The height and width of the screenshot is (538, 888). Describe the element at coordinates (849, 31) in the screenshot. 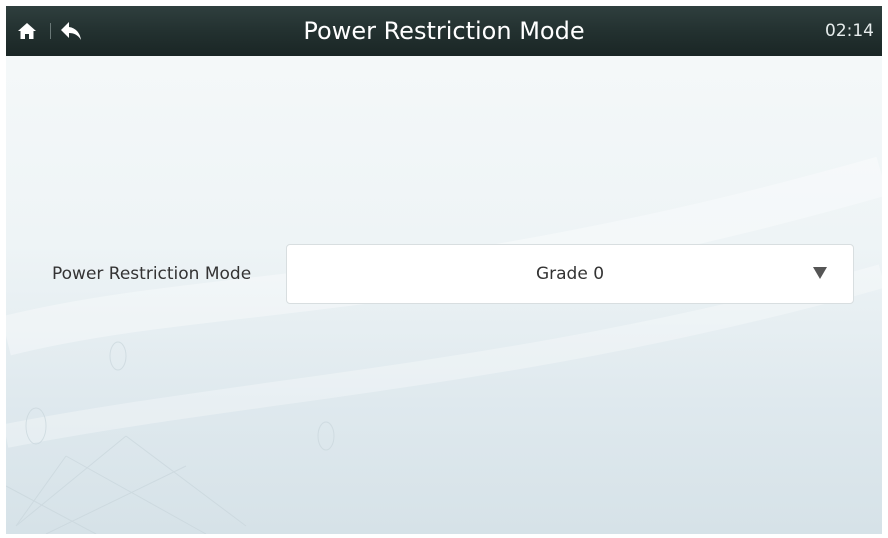

I see `clock: 02:14` at that location.